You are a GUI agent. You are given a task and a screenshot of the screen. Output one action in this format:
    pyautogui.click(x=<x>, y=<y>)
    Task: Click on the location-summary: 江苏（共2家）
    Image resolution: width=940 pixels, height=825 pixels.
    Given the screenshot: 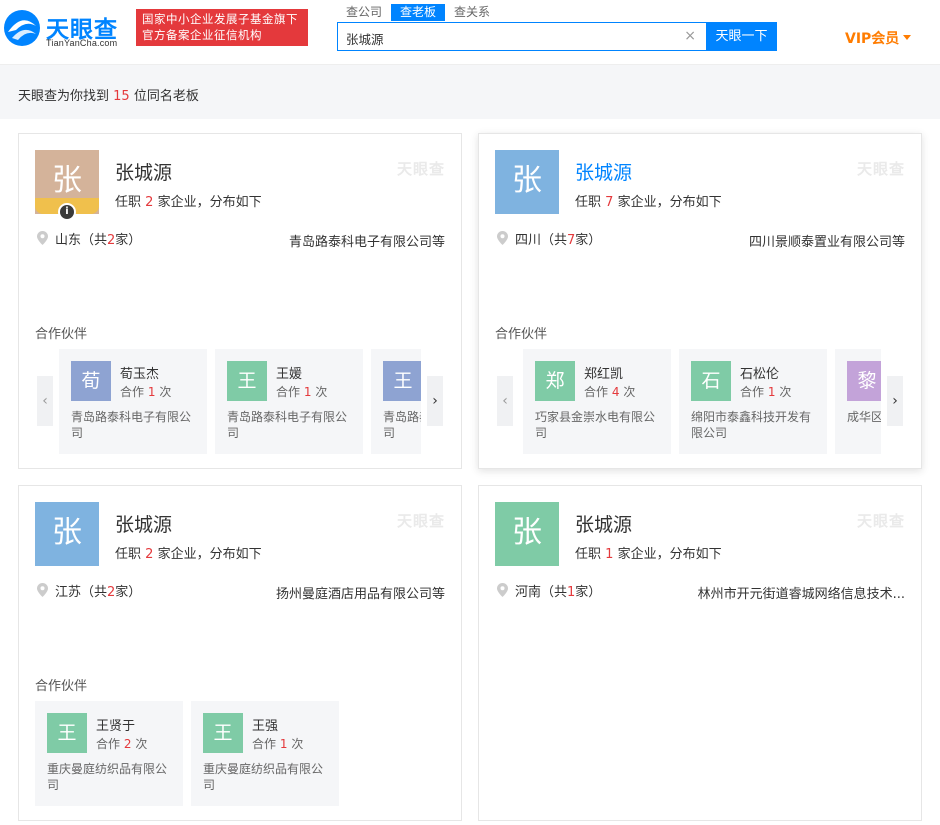 What is the action you would take?
    pyautogui.click(x=98, y=590)
    